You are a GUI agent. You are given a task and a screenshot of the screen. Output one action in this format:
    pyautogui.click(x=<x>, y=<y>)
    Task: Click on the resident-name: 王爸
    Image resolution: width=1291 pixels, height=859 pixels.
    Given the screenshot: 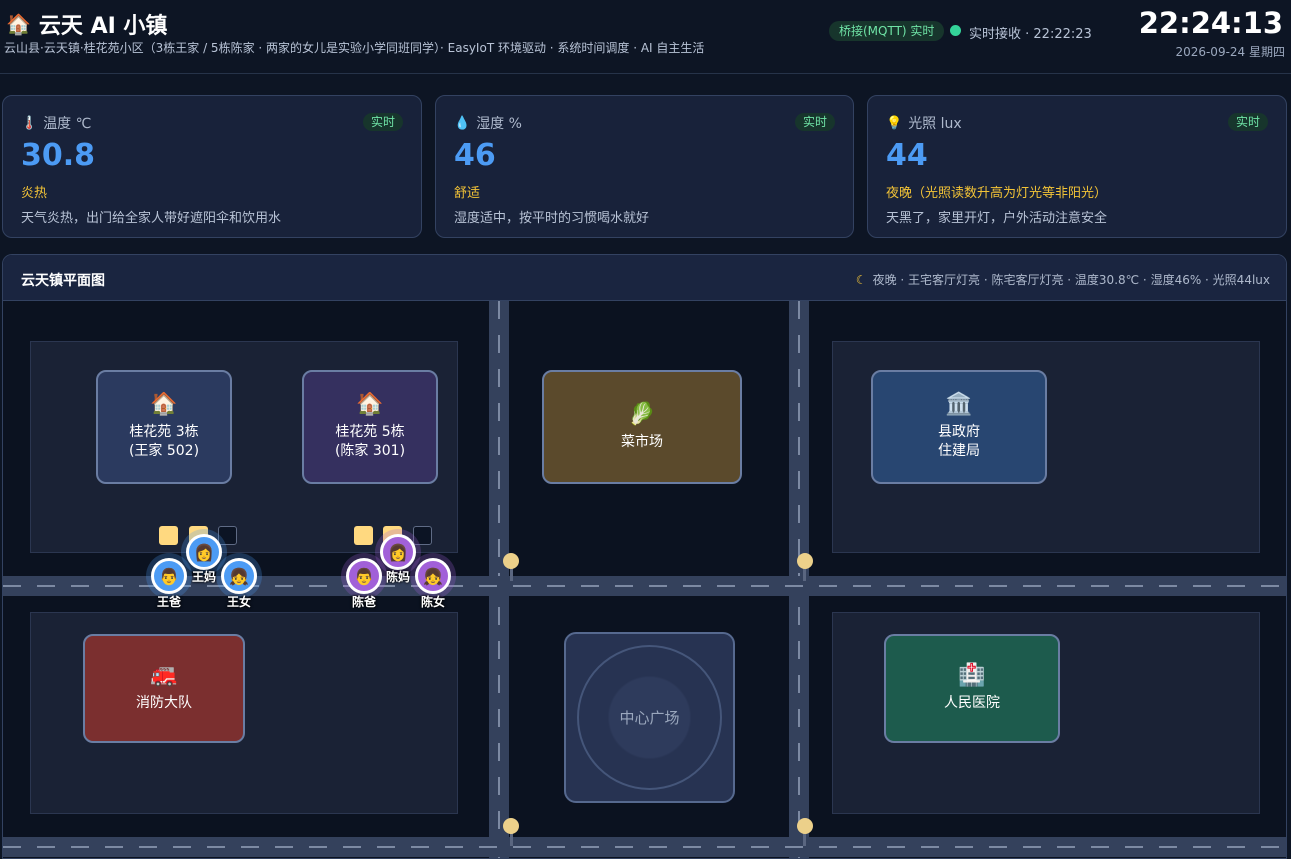 What is the action you would take?
    pyautogui.click(x=169, y=602)
    